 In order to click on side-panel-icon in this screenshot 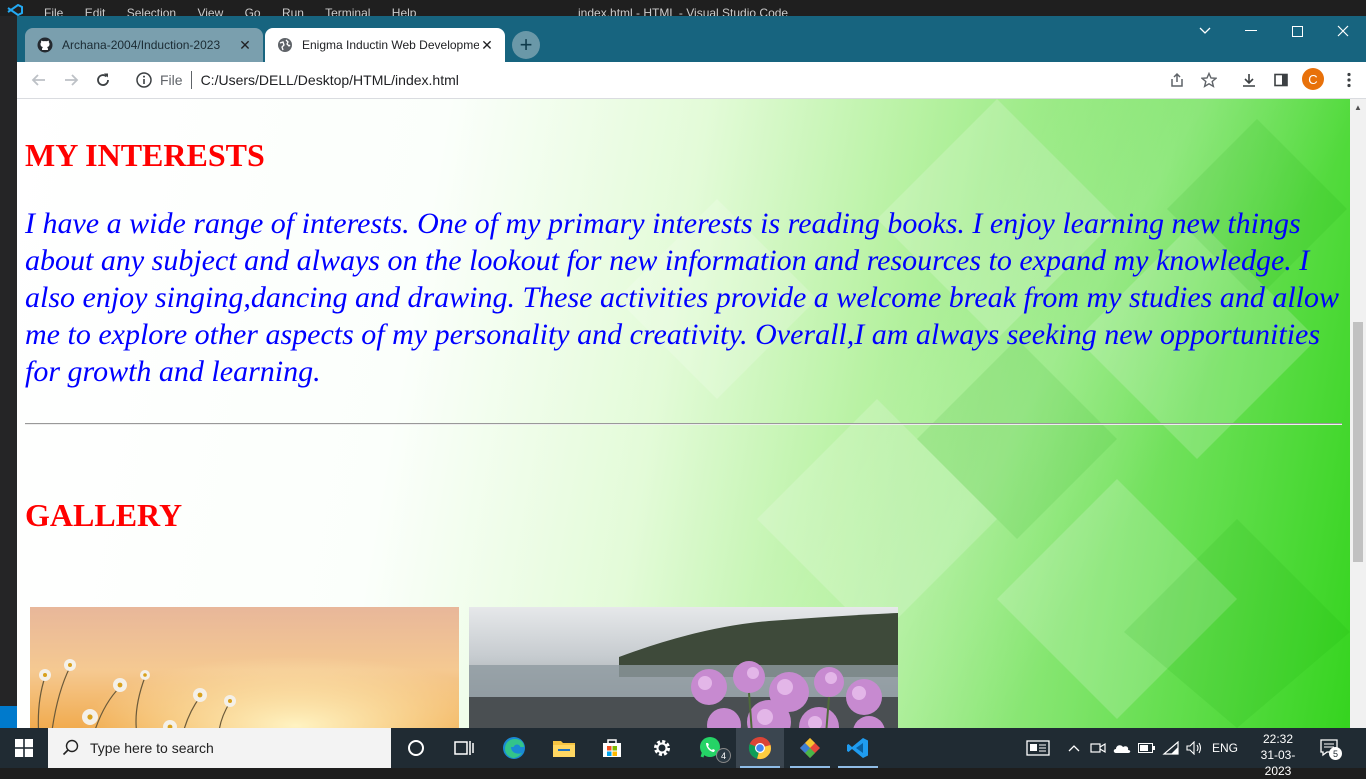, I will do `click(1281, 80)`.